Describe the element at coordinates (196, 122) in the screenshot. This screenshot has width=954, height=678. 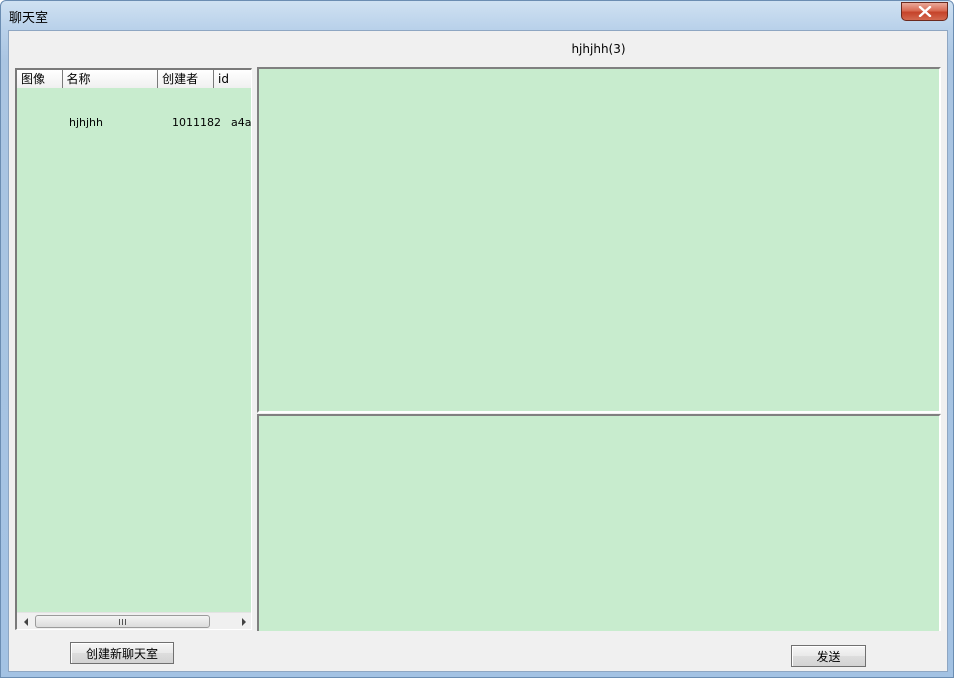
I see `room-creator-cell: 1011182` at that location.